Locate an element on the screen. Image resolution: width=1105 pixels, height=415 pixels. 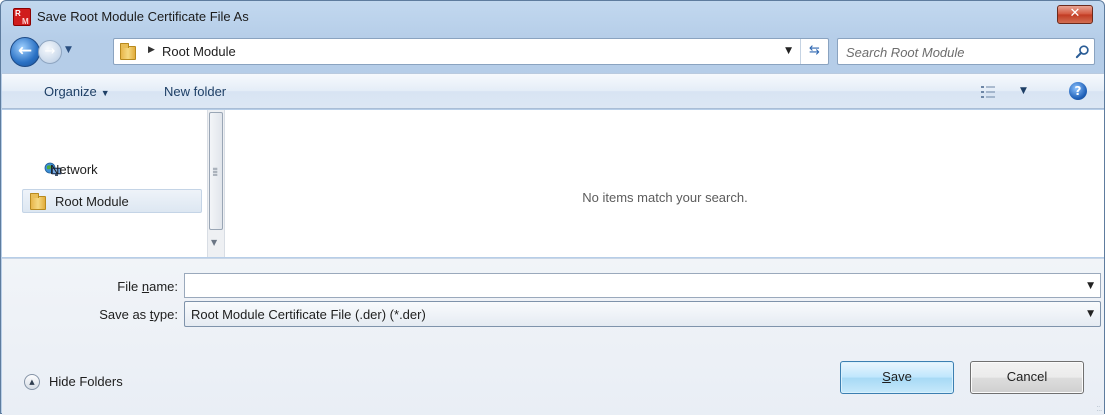
file-name-input is located at coordinates (629, 286).